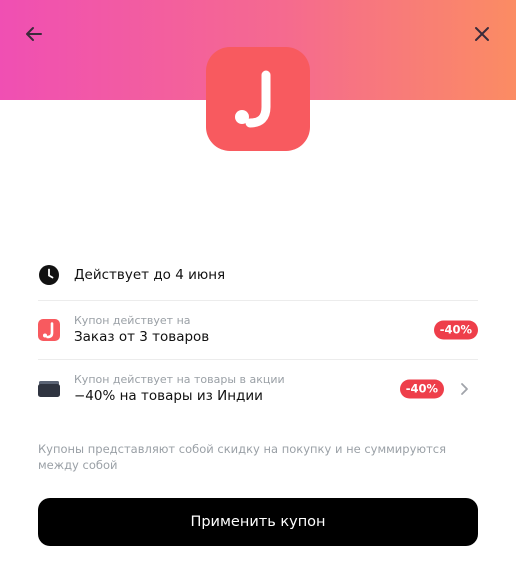 This screenshot has width=516, height=582. I want to click on j-brand-logo, so click(253, 99).